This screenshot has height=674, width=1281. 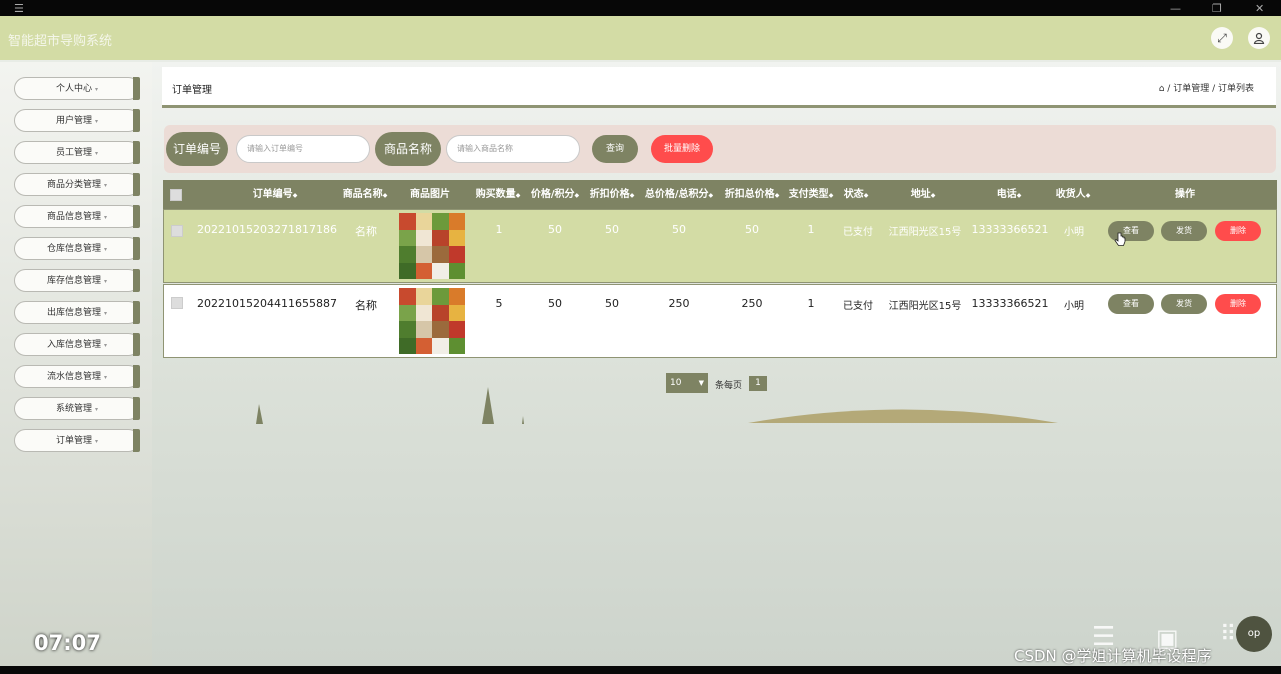 What do you see at coordinates (176, 195) in the screenshot?
I see `select-all-checkbox` at bounding box center [176, 195].